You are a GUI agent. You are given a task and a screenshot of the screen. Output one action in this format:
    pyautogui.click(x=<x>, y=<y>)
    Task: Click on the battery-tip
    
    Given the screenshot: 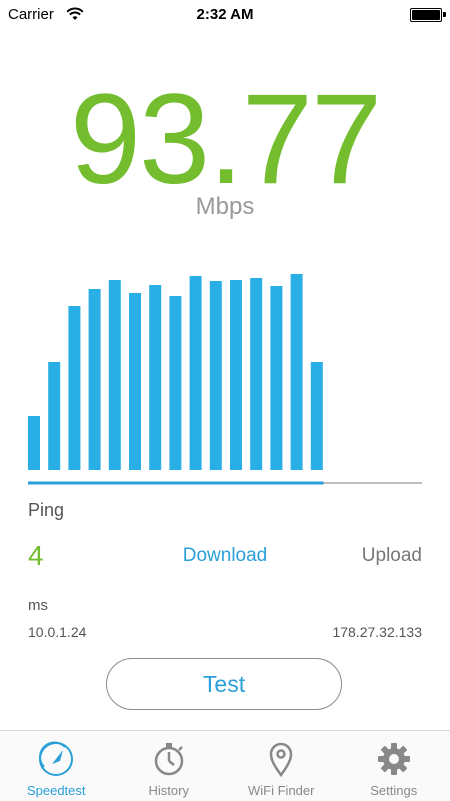 What is the action you would take?
    pyautogui.click(x=444, y=14)
    